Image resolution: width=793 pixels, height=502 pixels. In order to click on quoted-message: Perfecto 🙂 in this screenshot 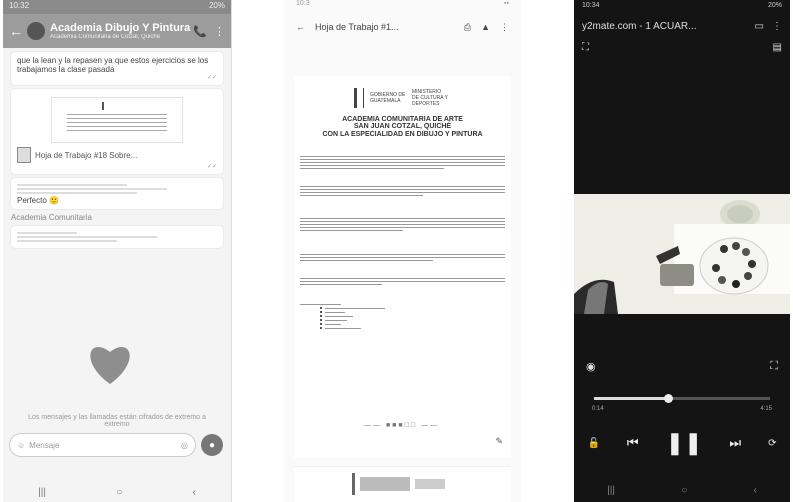, I will do `click(117, 193)`.